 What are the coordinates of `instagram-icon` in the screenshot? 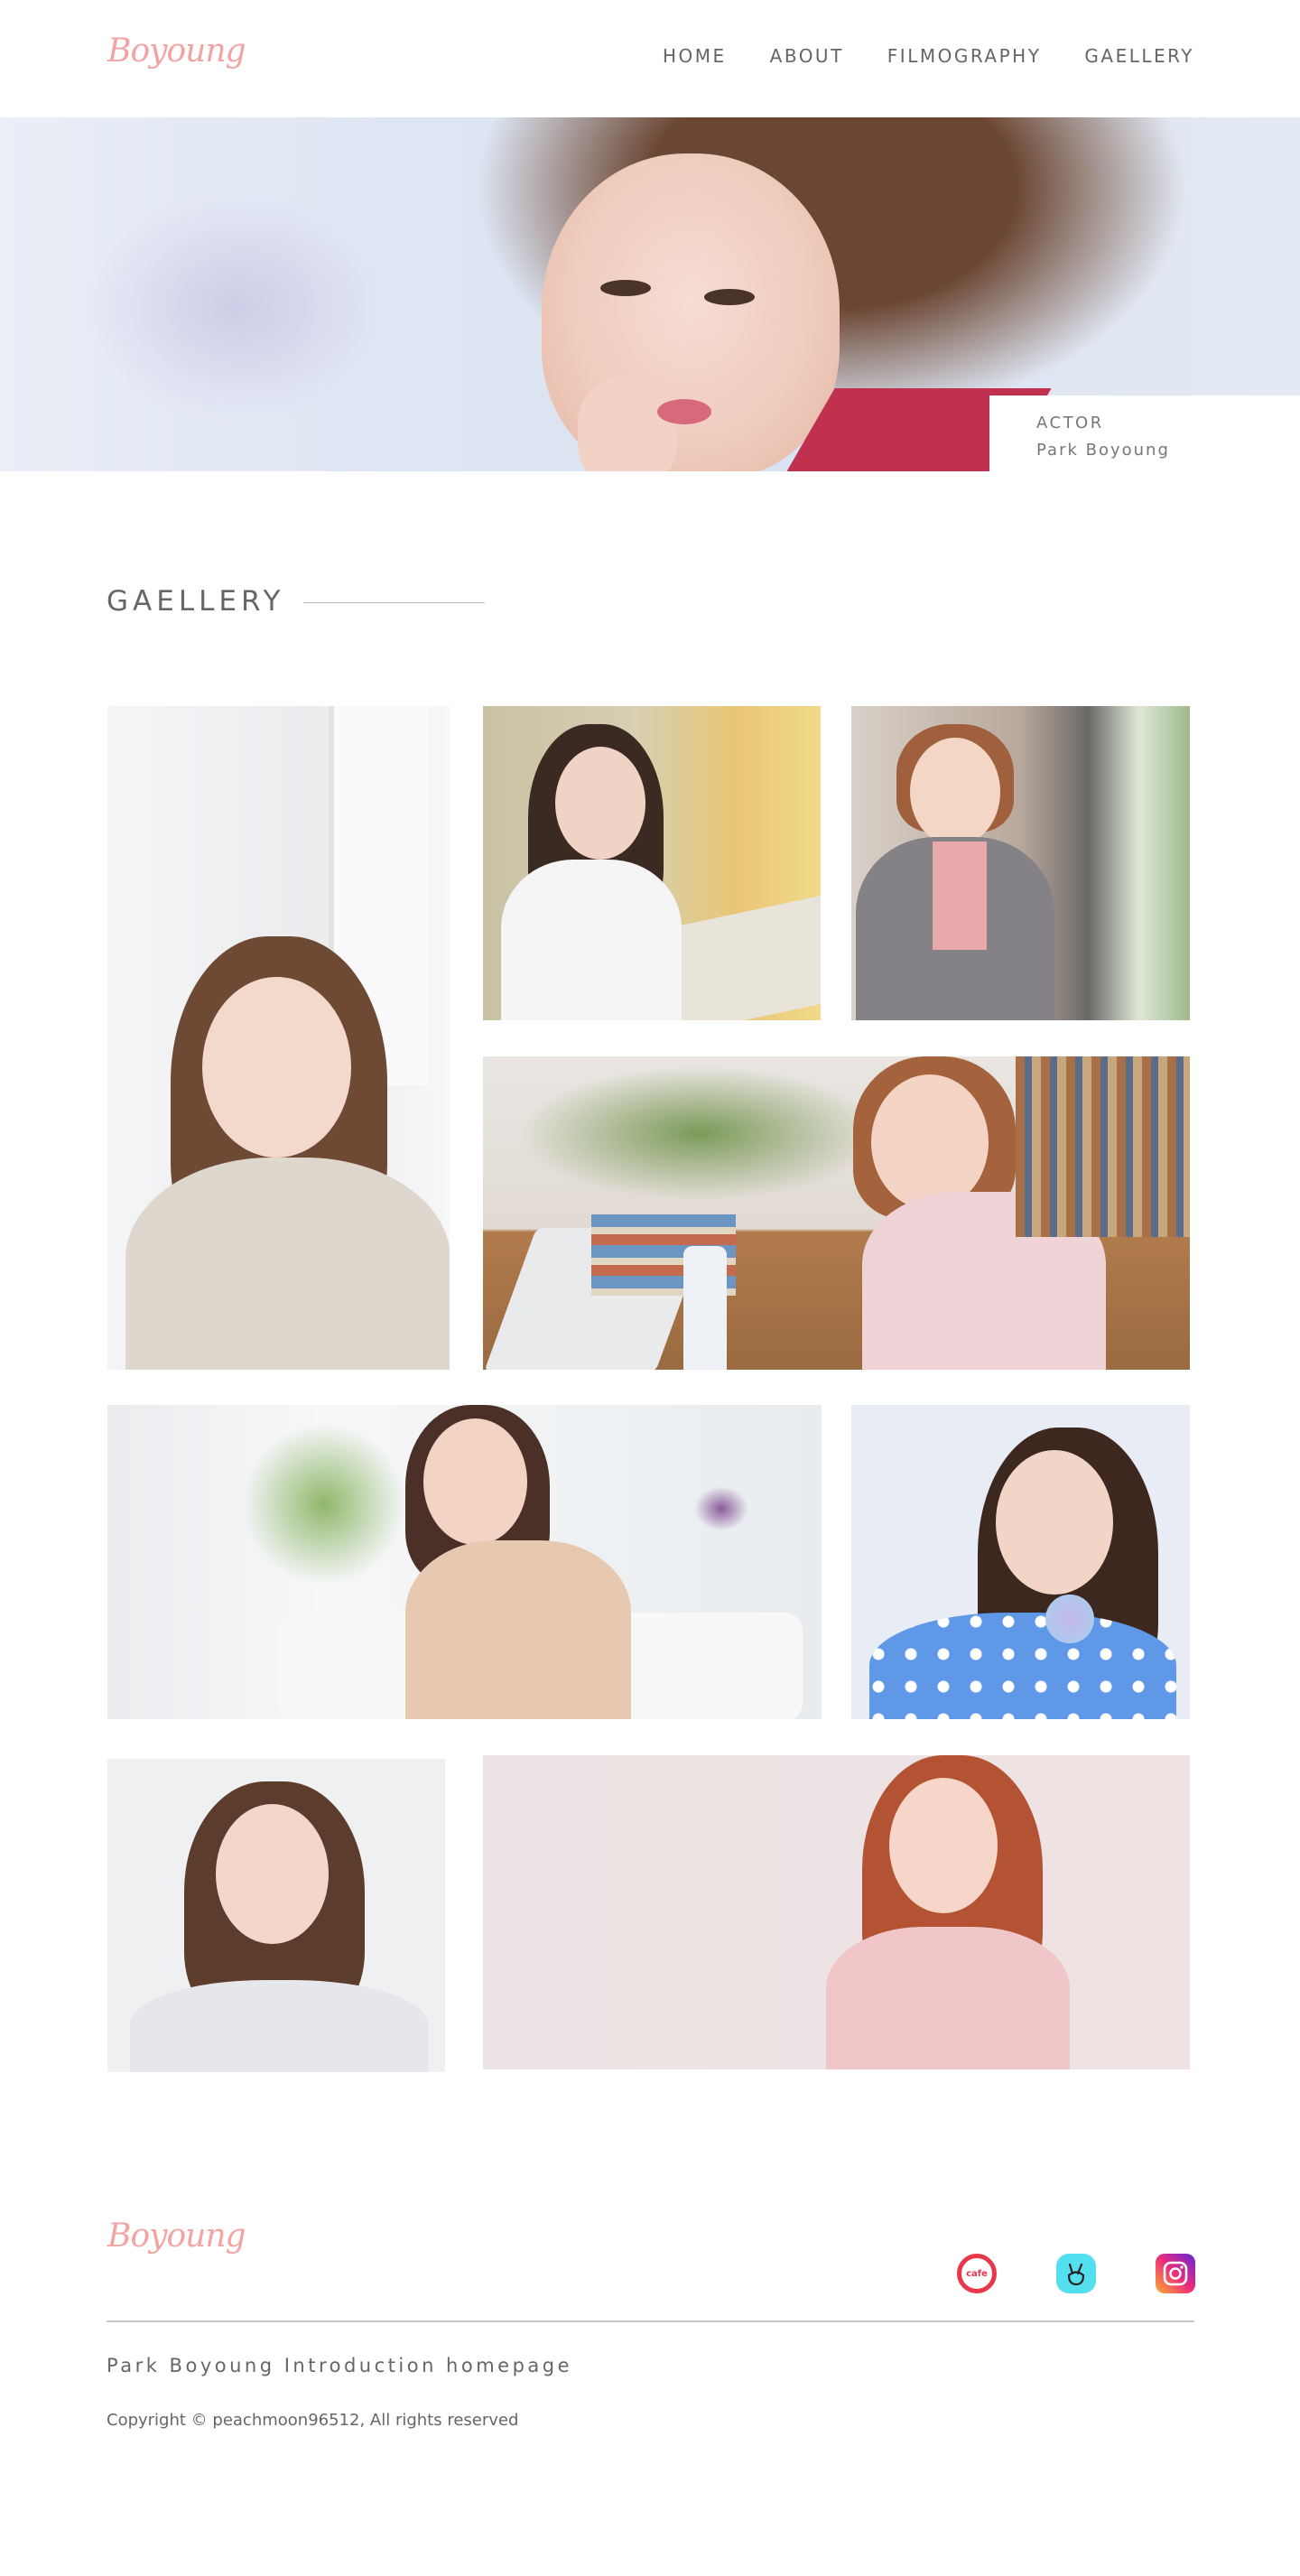 It's located at (1175, 2273).